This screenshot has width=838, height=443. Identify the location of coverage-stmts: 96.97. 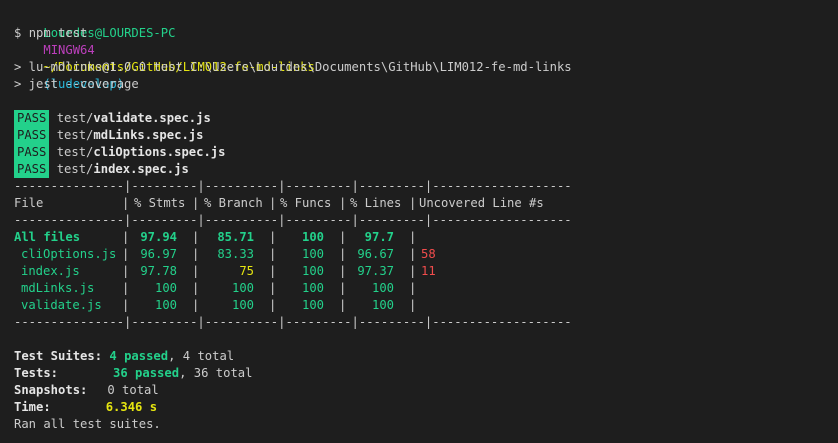
(158, 254).